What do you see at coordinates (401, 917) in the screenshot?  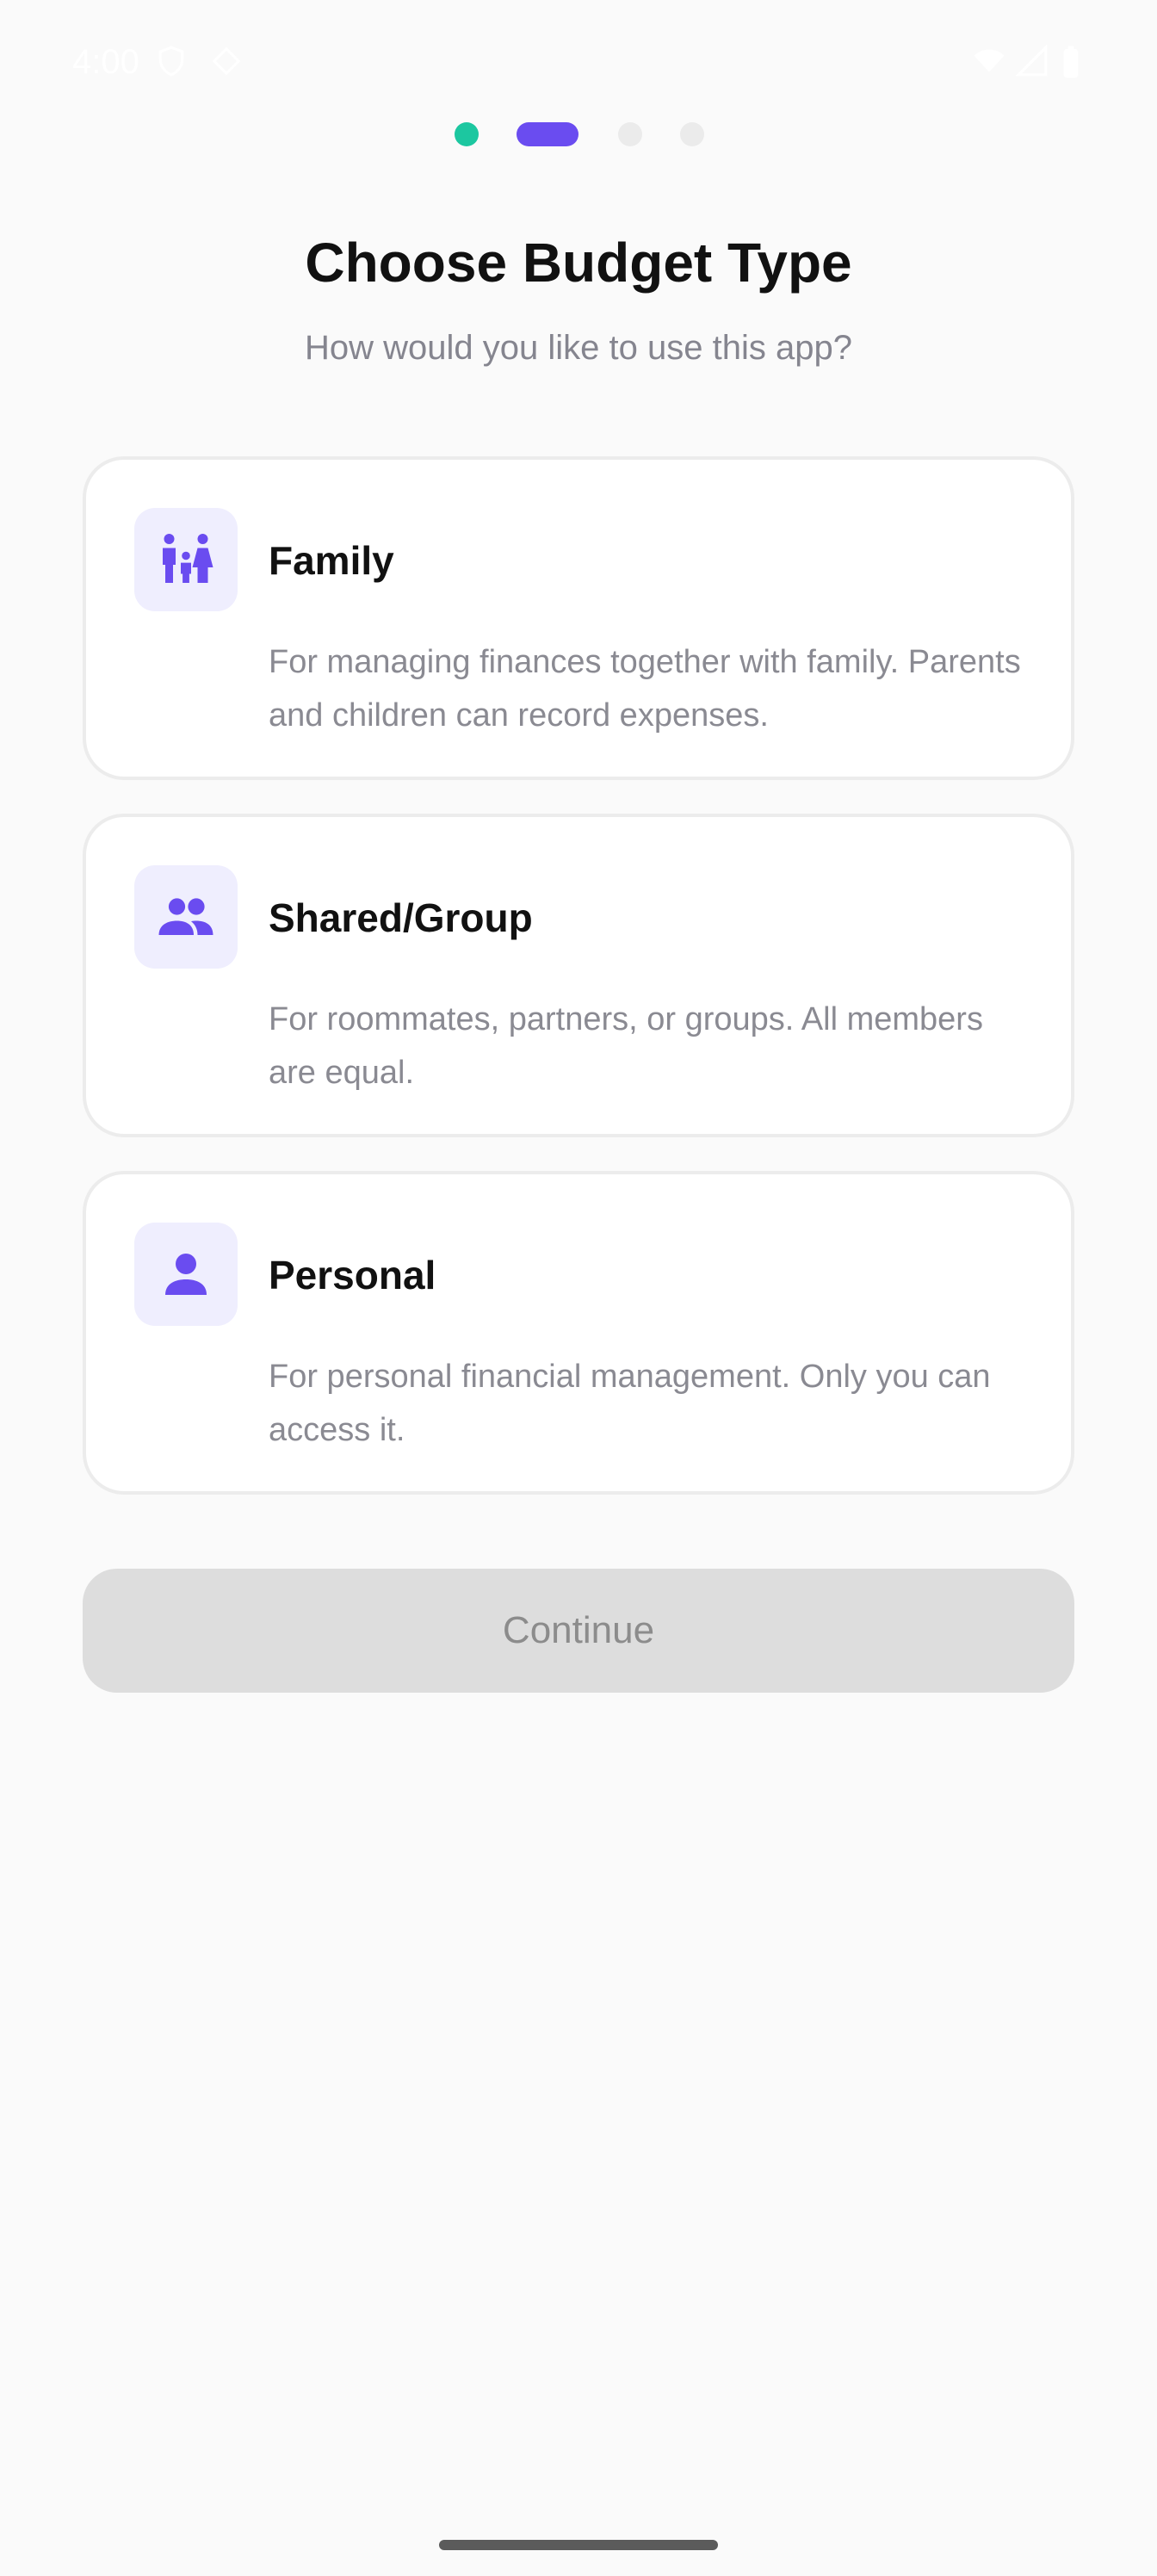 I see `option-title: Shared/Group` at bounding box center [401, 917].